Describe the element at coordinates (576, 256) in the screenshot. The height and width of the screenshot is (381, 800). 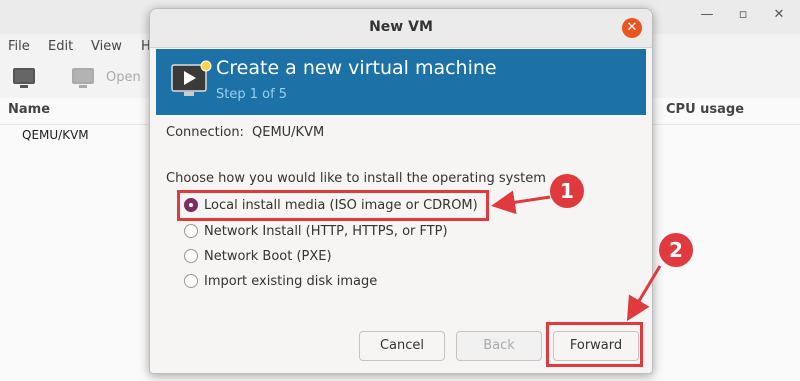
I see `annotation-arrows` at that location.